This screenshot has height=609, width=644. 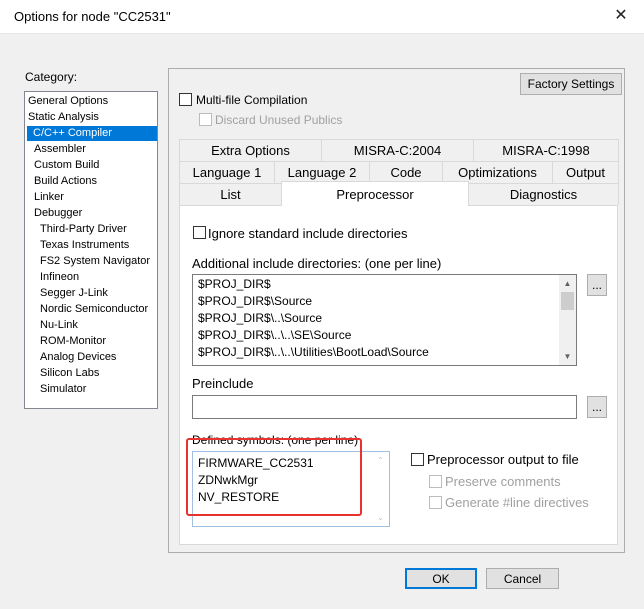 I want to click on tab-optimizations: Optimizations, so click(x=497, y=172).